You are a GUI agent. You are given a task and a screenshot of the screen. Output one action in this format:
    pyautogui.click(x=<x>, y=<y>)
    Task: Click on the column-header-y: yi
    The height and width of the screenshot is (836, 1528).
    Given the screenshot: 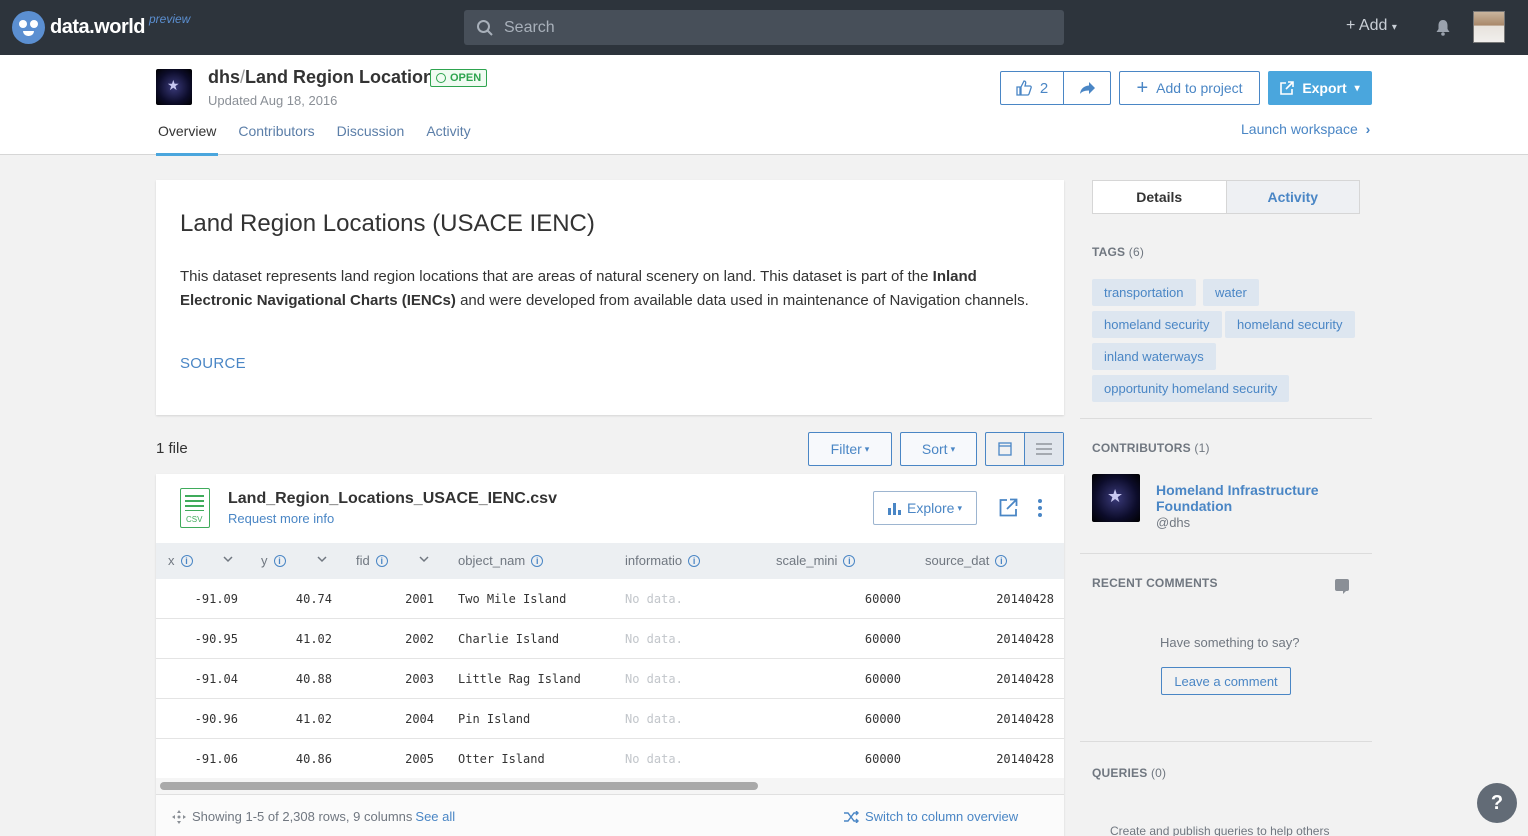 What is the action you would take?
    pyautogui.click(x=273, y=560)
    